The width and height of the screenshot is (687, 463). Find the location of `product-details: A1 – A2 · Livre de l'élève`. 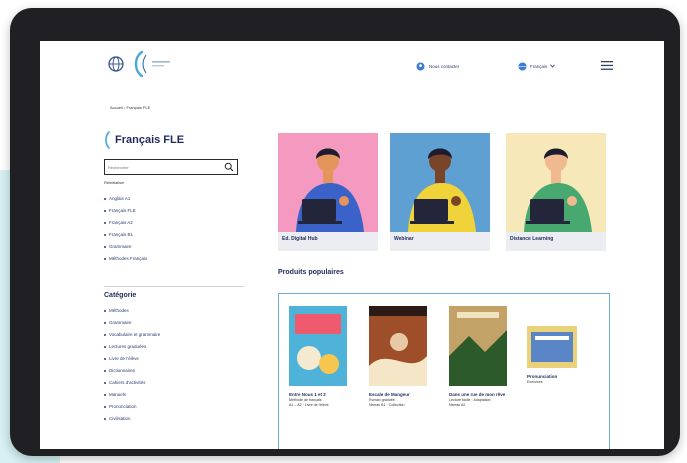

product-details: A1 – A2 · Livre de l'élève is located at coordinates (309, 405).